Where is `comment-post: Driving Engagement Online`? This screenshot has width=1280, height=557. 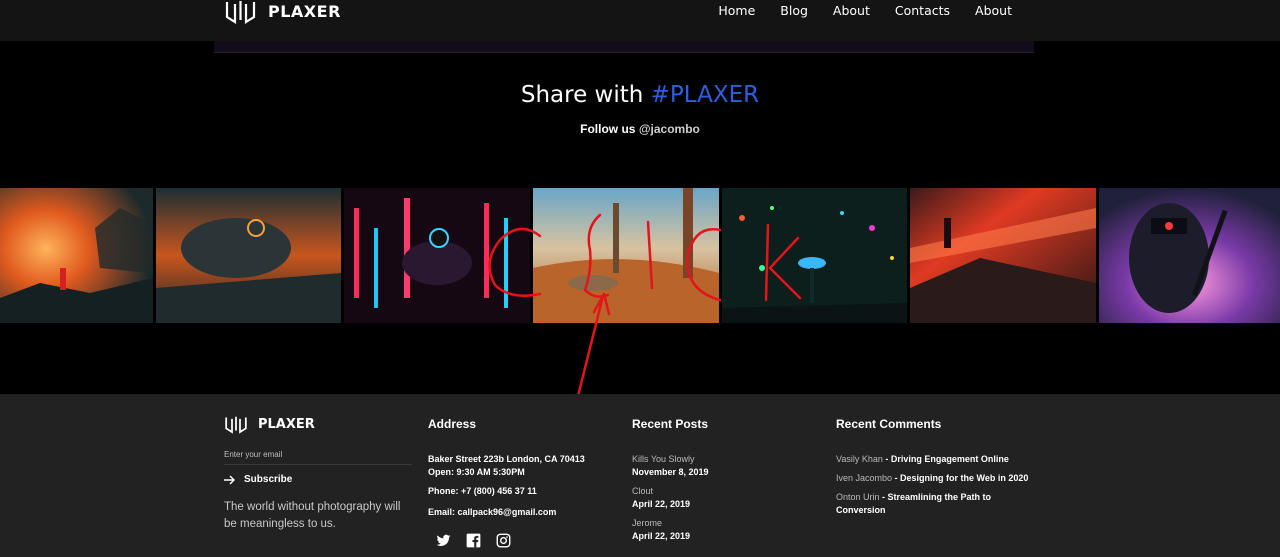
comment-post: Driving Engagement Online is located at coordinates (950, 459).